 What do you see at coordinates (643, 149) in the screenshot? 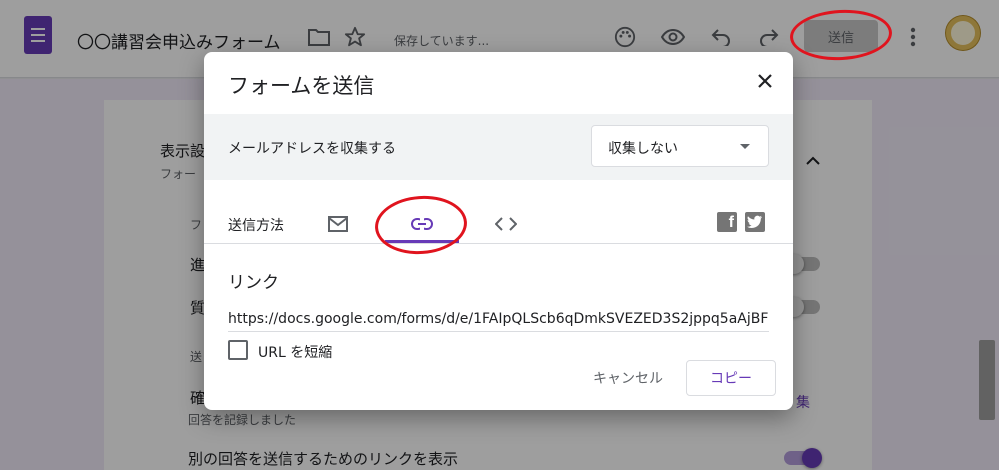
I see `collect-email-value: 収集しない` at bounding box center [643, 149].